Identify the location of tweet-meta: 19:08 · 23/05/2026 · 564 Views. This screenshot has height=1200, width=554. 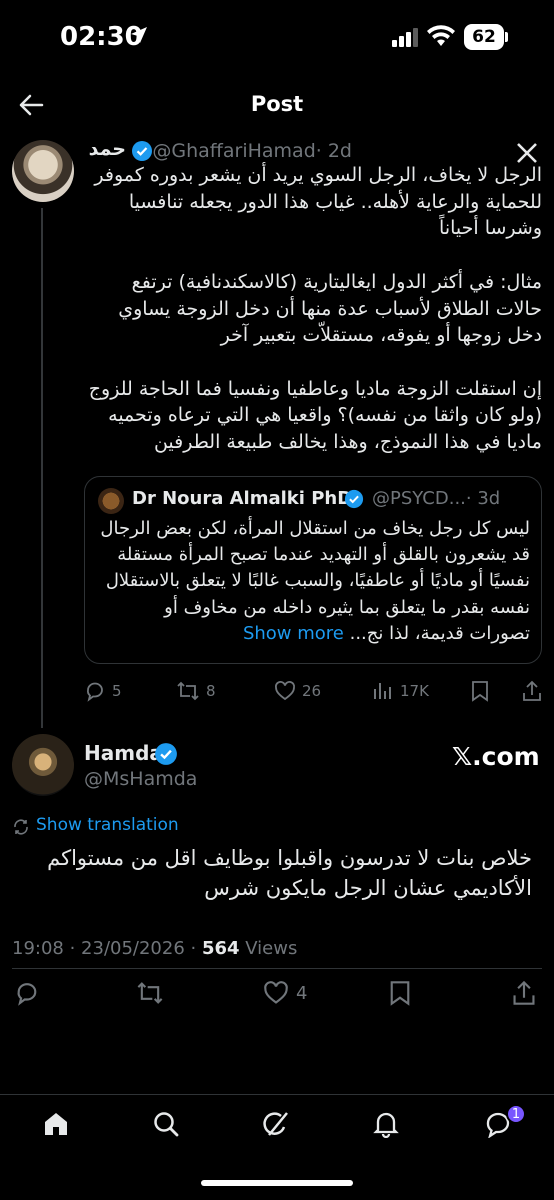
(155, 948).